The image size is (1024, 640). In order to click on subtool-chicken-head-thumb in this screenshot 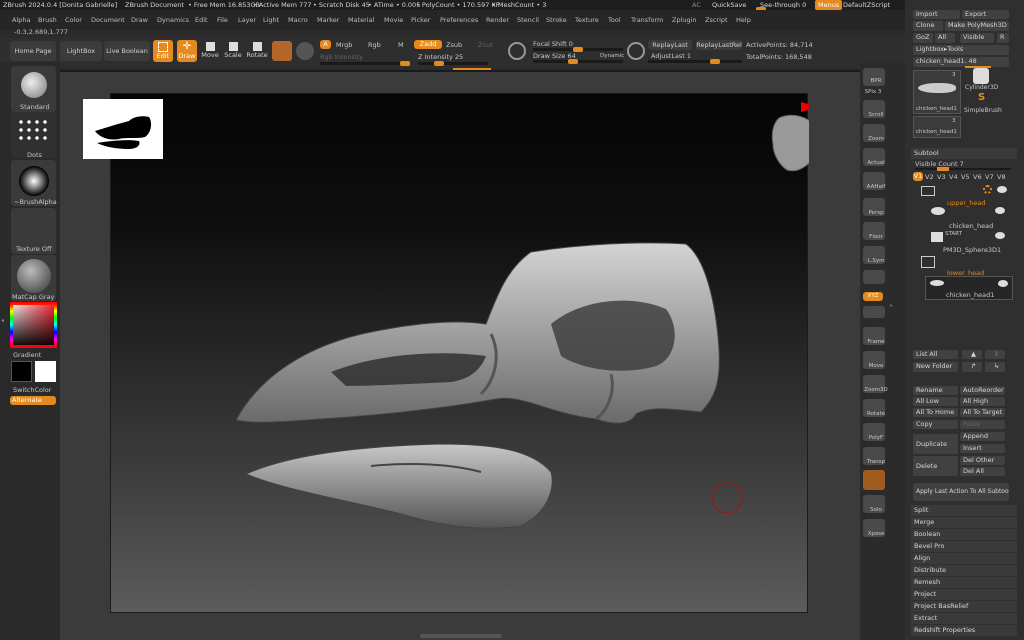, I will do `click(938, 211)`.